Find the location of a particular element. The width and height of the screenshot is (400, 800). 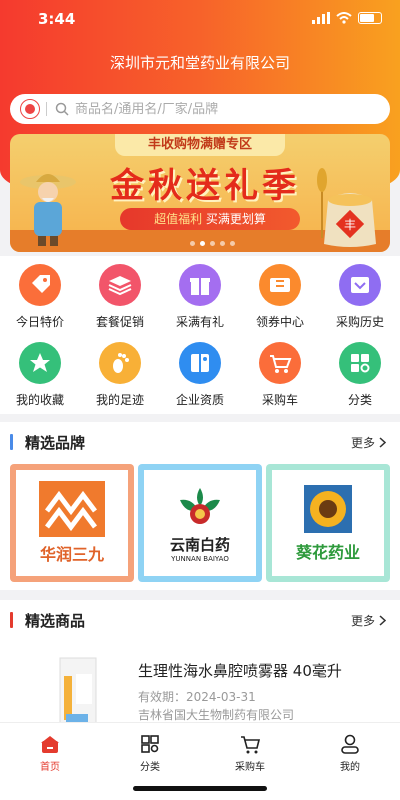

product-expiry: 有效期：2024-03-31 is located at coordinates (197, 696).